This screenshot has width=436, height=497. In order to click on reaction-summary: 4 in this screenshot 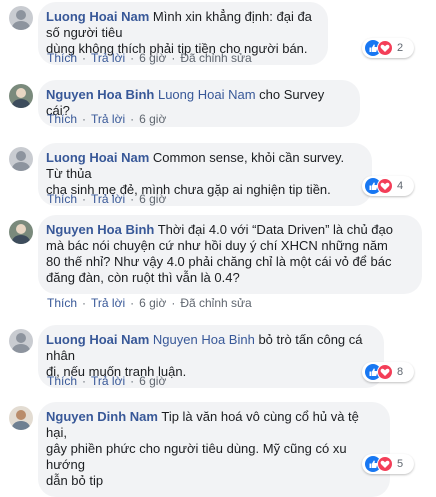, I will do `click(388, 186)`.